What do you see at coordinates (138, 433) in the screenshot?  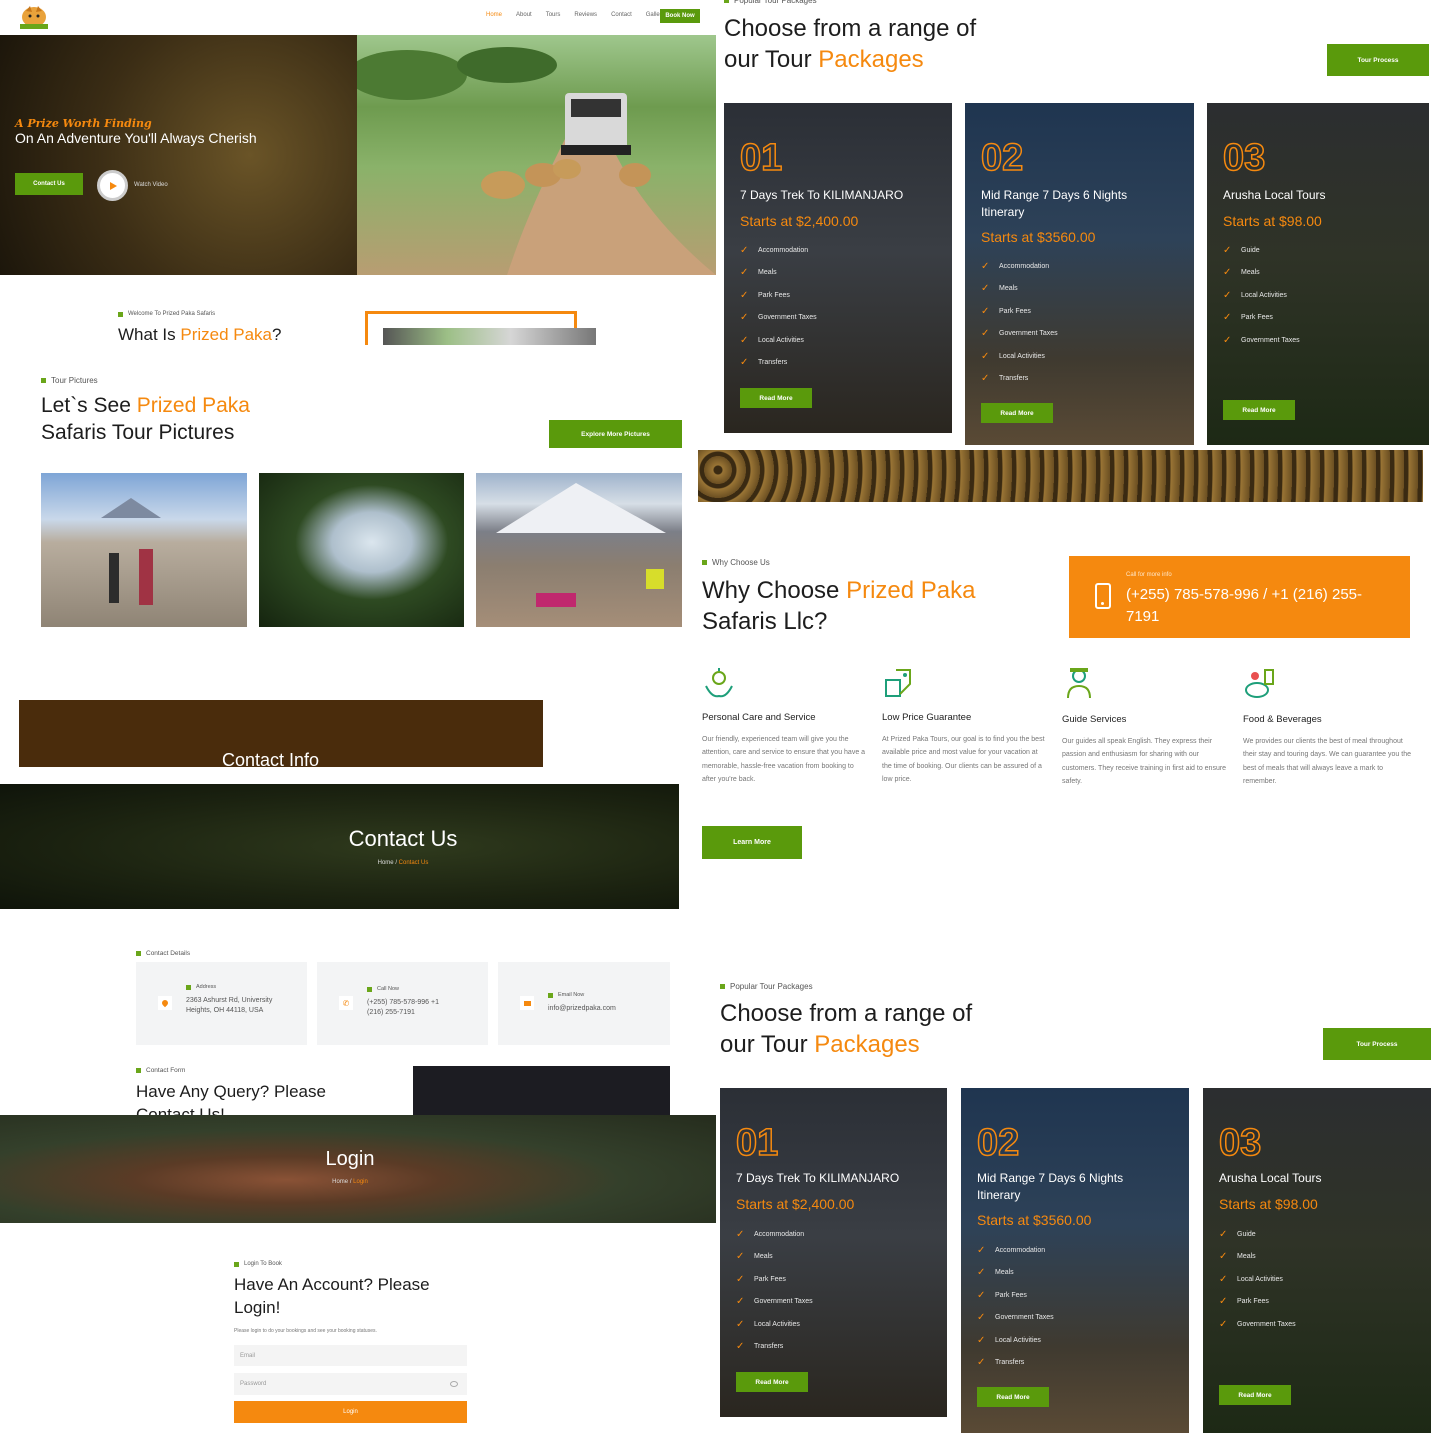 I see `pictures-title-c: Safaris Tour Pictures` at bounding box center [138, 433].